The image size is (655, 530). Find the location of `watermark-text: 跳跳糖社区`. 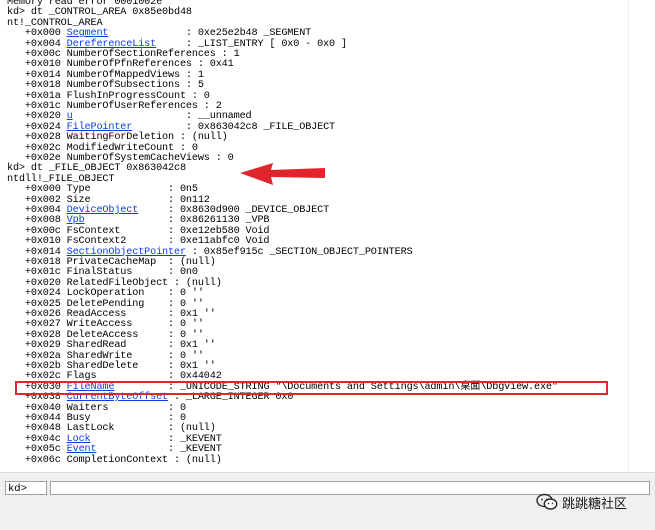

watermark-text: 跳跳糖社区 is located at coordinates (595, 504).